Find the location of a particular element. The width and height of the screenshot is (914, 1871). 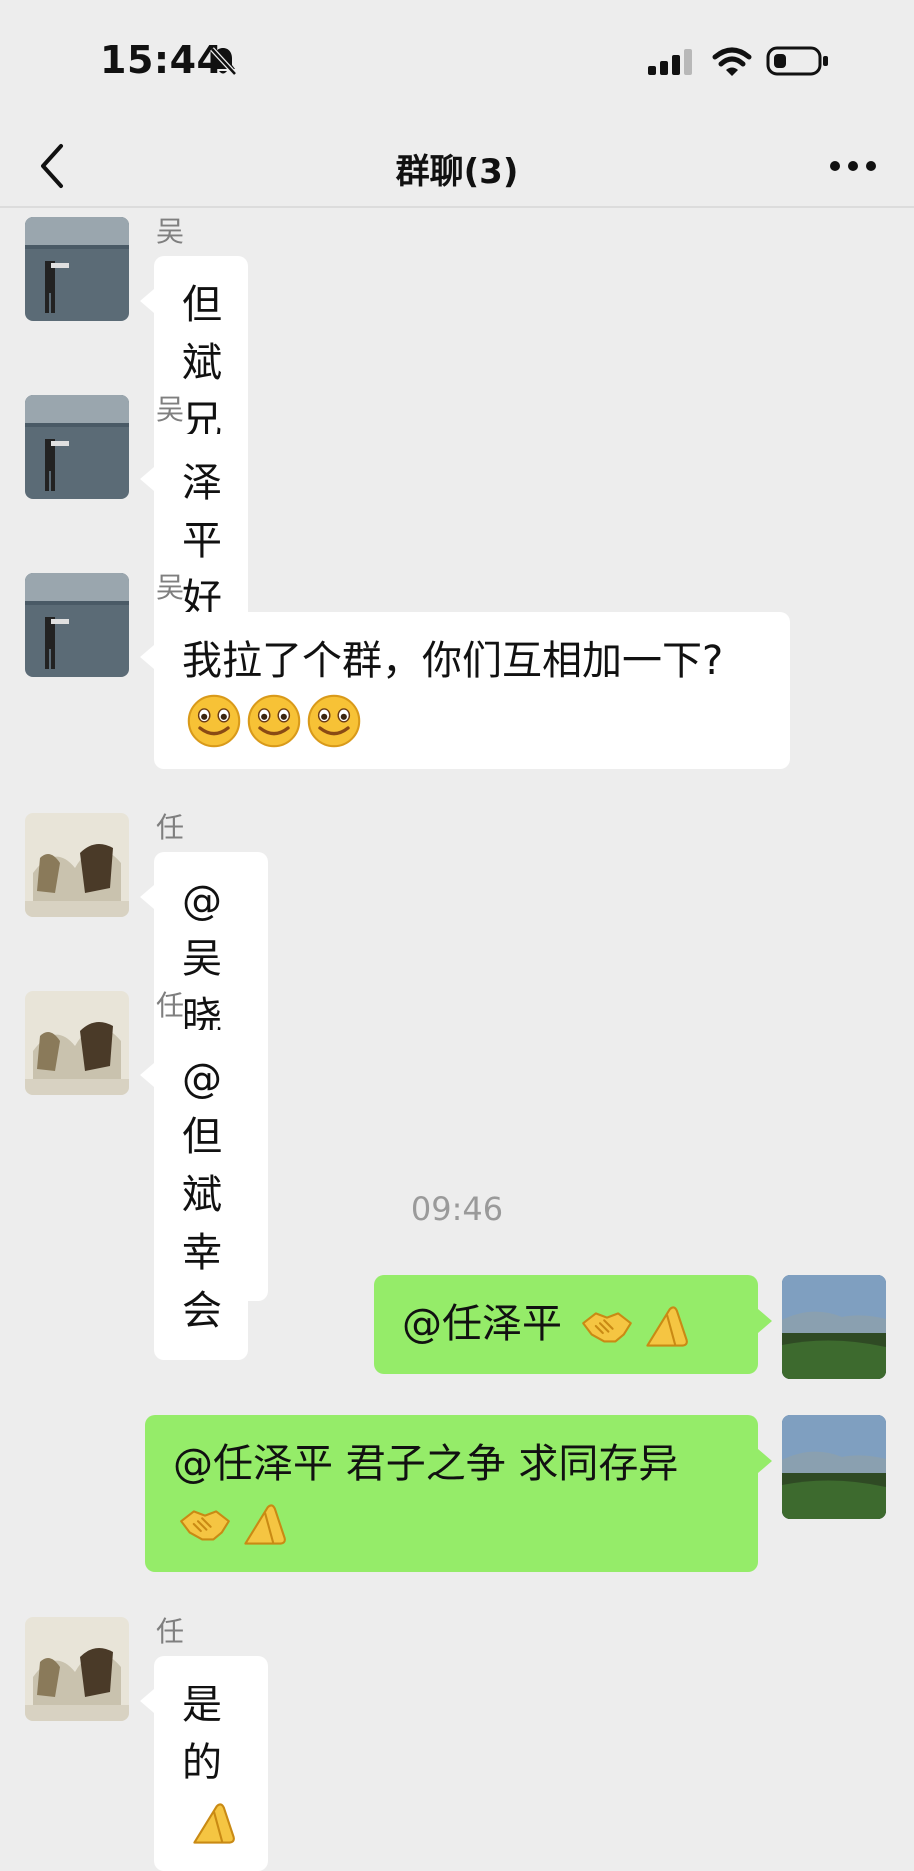

more-button is located at coordinates (853, 166).